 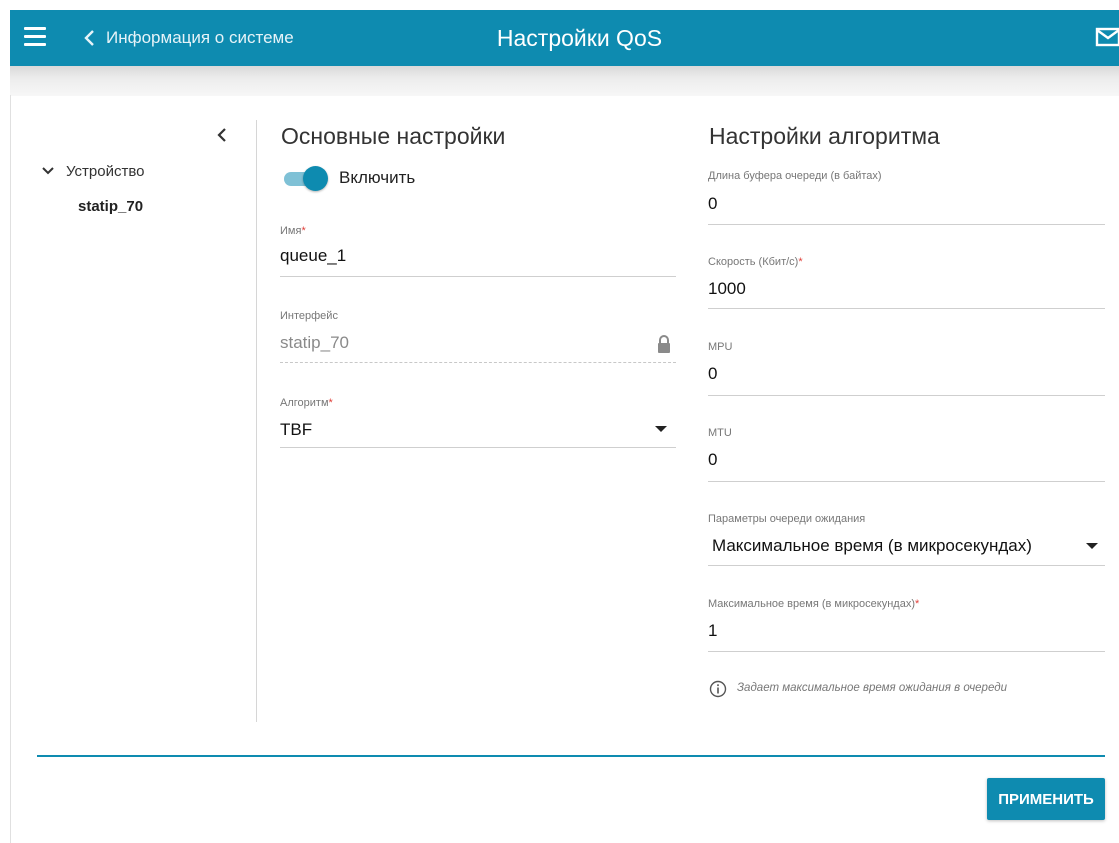 What do you see at coordinates (872, 546) in the screenshot?
I see `queue-params-select: Максимальное время (в микросекундах)` at bounding box center [872, 546].